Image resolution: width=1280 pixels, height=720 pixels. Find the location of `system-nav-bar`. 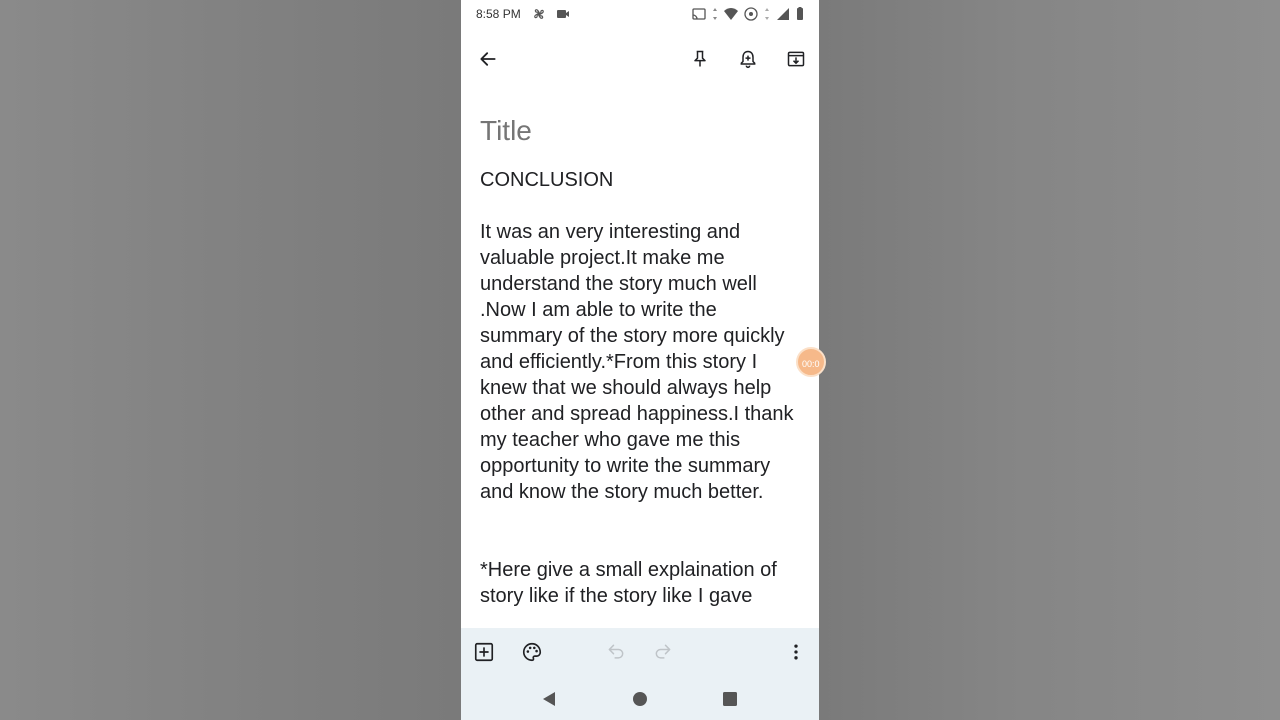

system-nav-bar is located at coordinates (640, 698).